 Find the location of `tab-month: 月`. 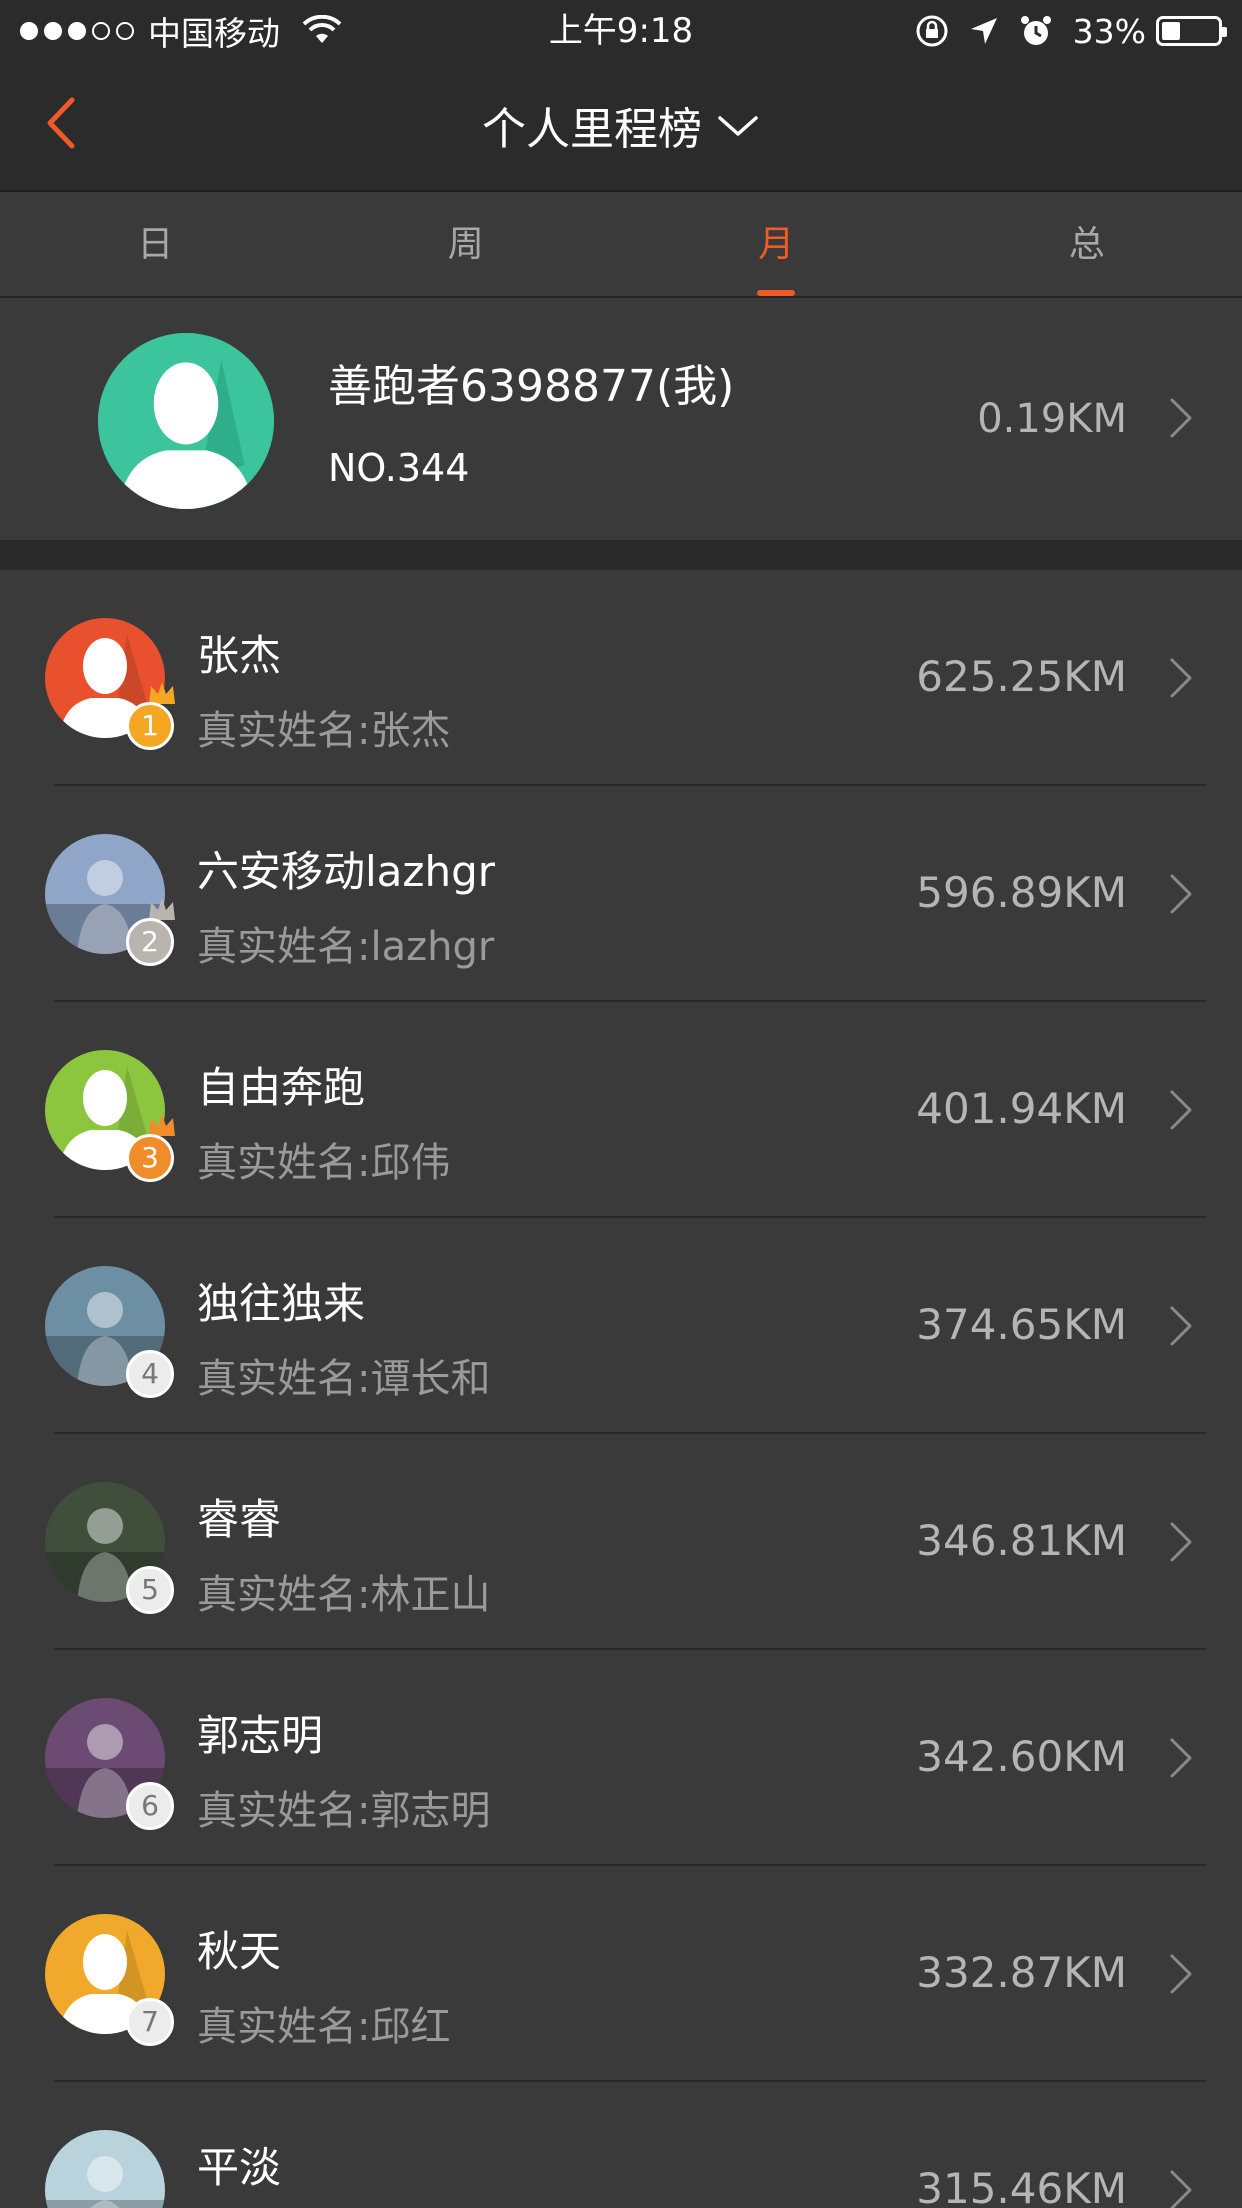

tab-month: 月 is located at coordinates (776, 244).